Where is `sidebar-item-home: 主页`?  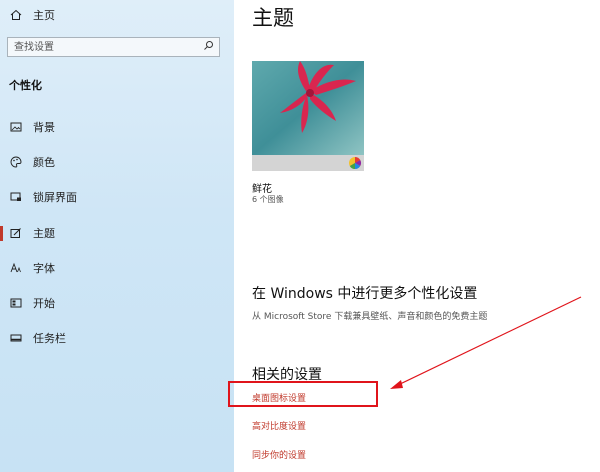
sidebar-item-home: 主页 is located at coordinates (117, 15).